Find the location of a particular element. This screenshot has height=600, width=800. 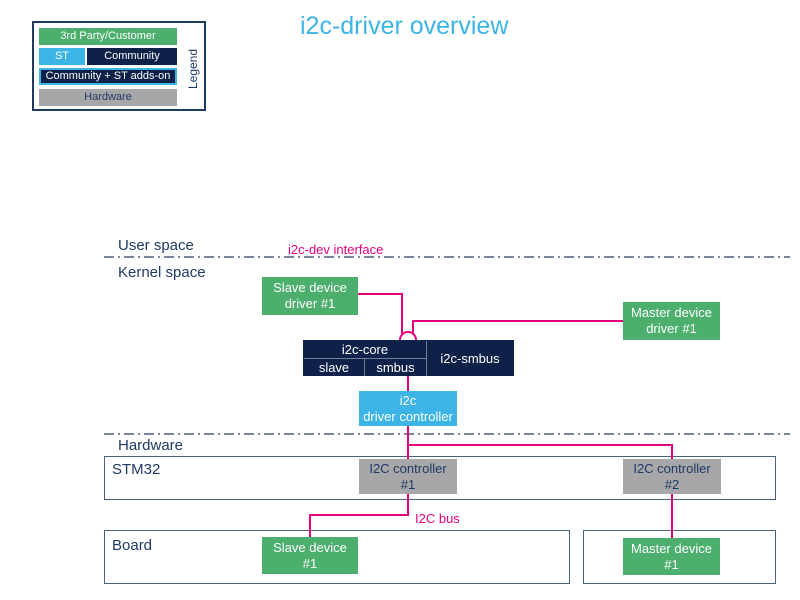

slave-device-box: Slave device #1 is located at coordinates (310, 555).